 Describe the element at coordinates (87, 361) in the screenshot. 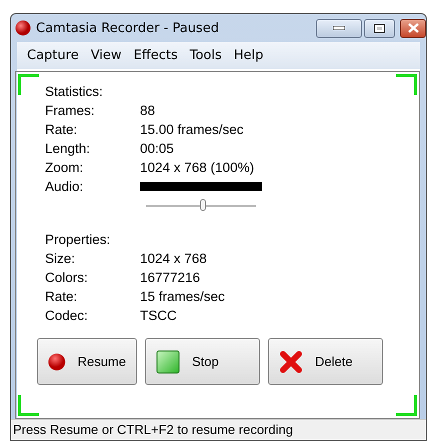

I see `record-button: Resume` at that location.